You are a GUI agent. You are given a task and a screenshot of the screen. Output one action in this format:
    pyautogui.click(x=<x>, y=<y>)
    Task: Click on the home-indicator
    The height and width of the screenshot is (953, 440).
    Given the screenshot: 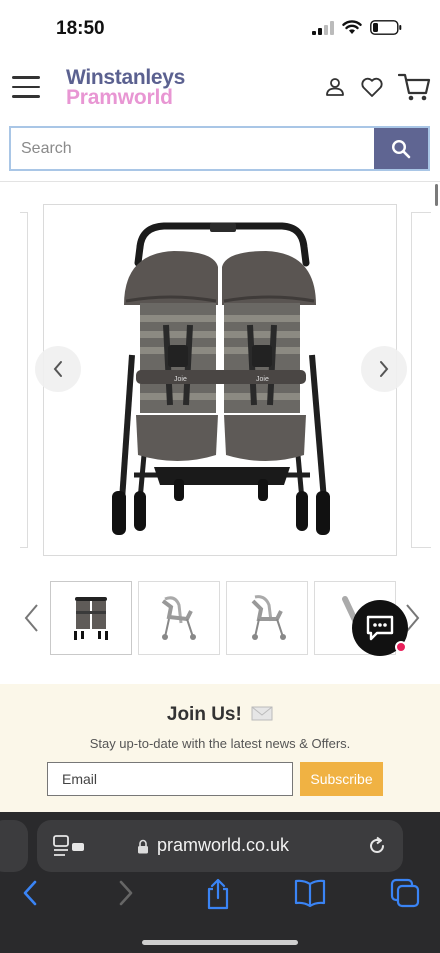 What is the action you would take?
    pyautogui.click(x=220, y=942)
    